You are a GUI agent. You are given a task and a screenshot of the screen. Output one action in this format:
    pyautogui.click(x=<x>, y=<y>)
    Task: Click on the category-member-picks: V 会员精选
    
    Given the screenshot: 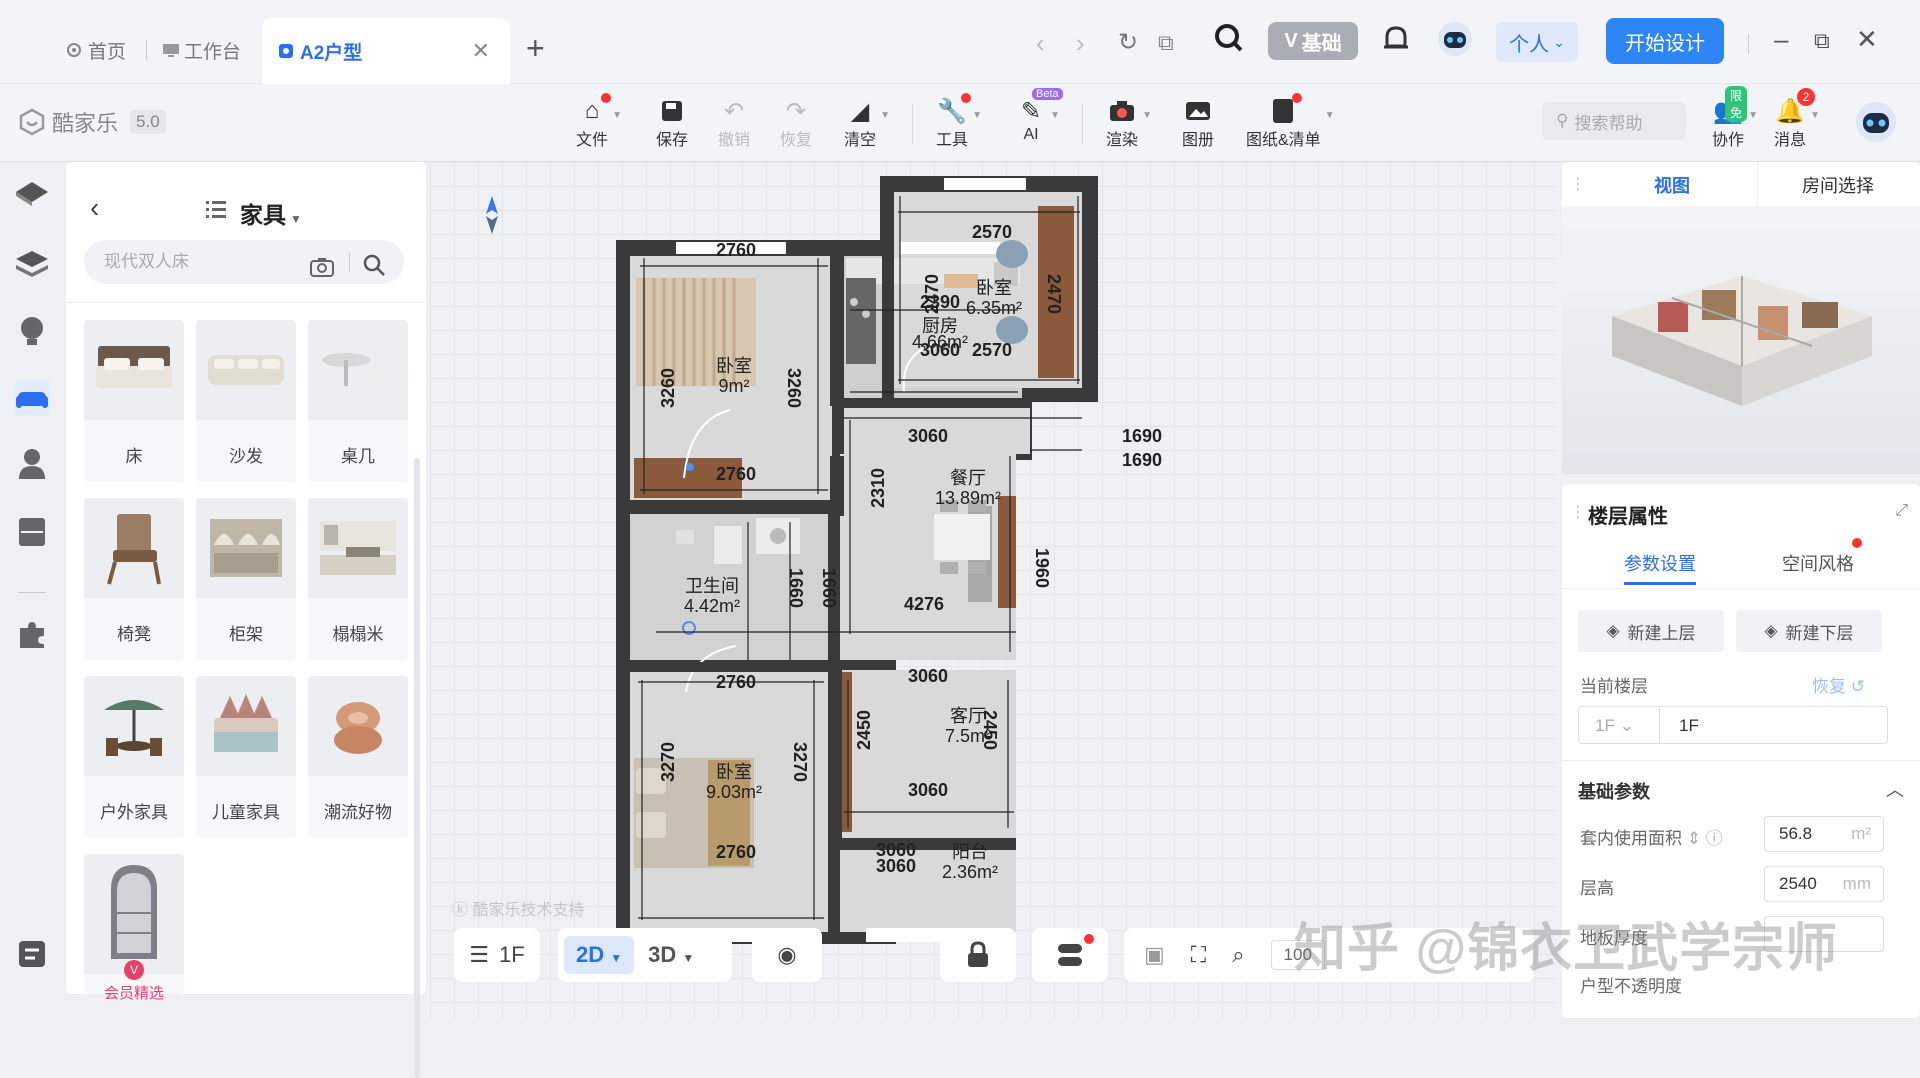 What is the action you would take?
    pyautogui.click(x=134, y=928)
    